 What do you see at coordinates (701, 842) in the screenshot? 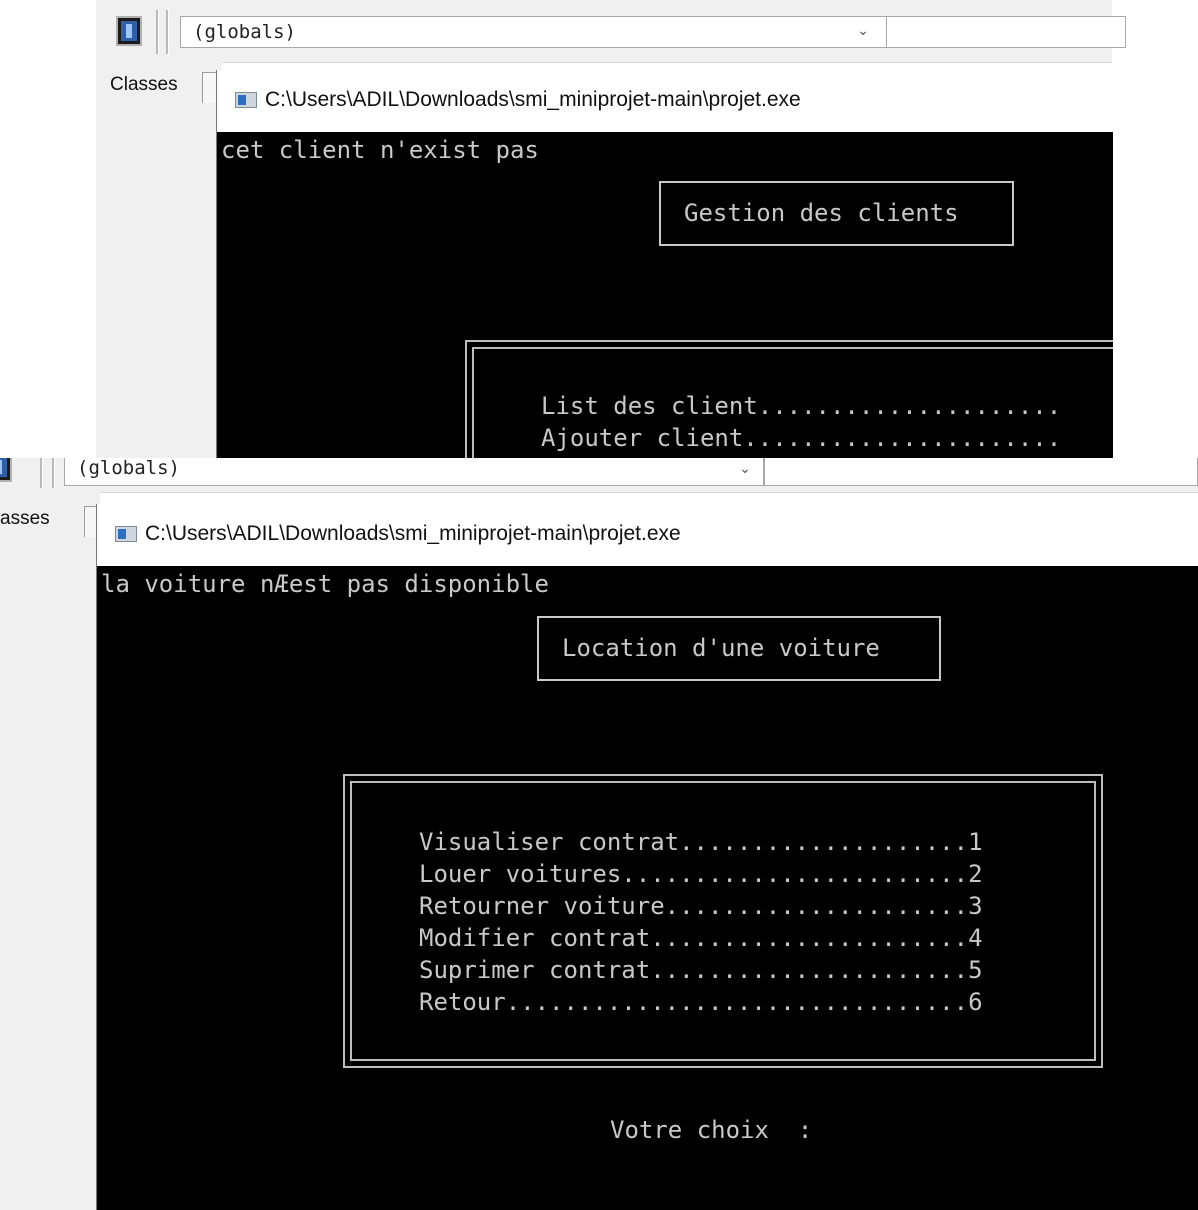
I see `menu-item: Visualiser contrat....................1` at bounding box center [701, 842].